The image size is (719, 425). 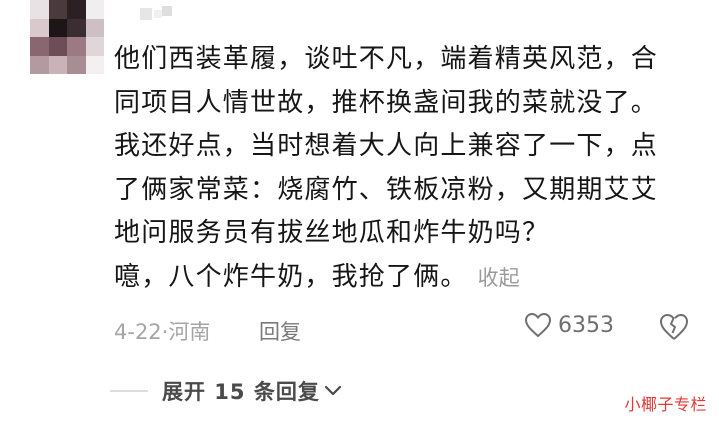 I want to click on avatar, so click(x=67, y=37).